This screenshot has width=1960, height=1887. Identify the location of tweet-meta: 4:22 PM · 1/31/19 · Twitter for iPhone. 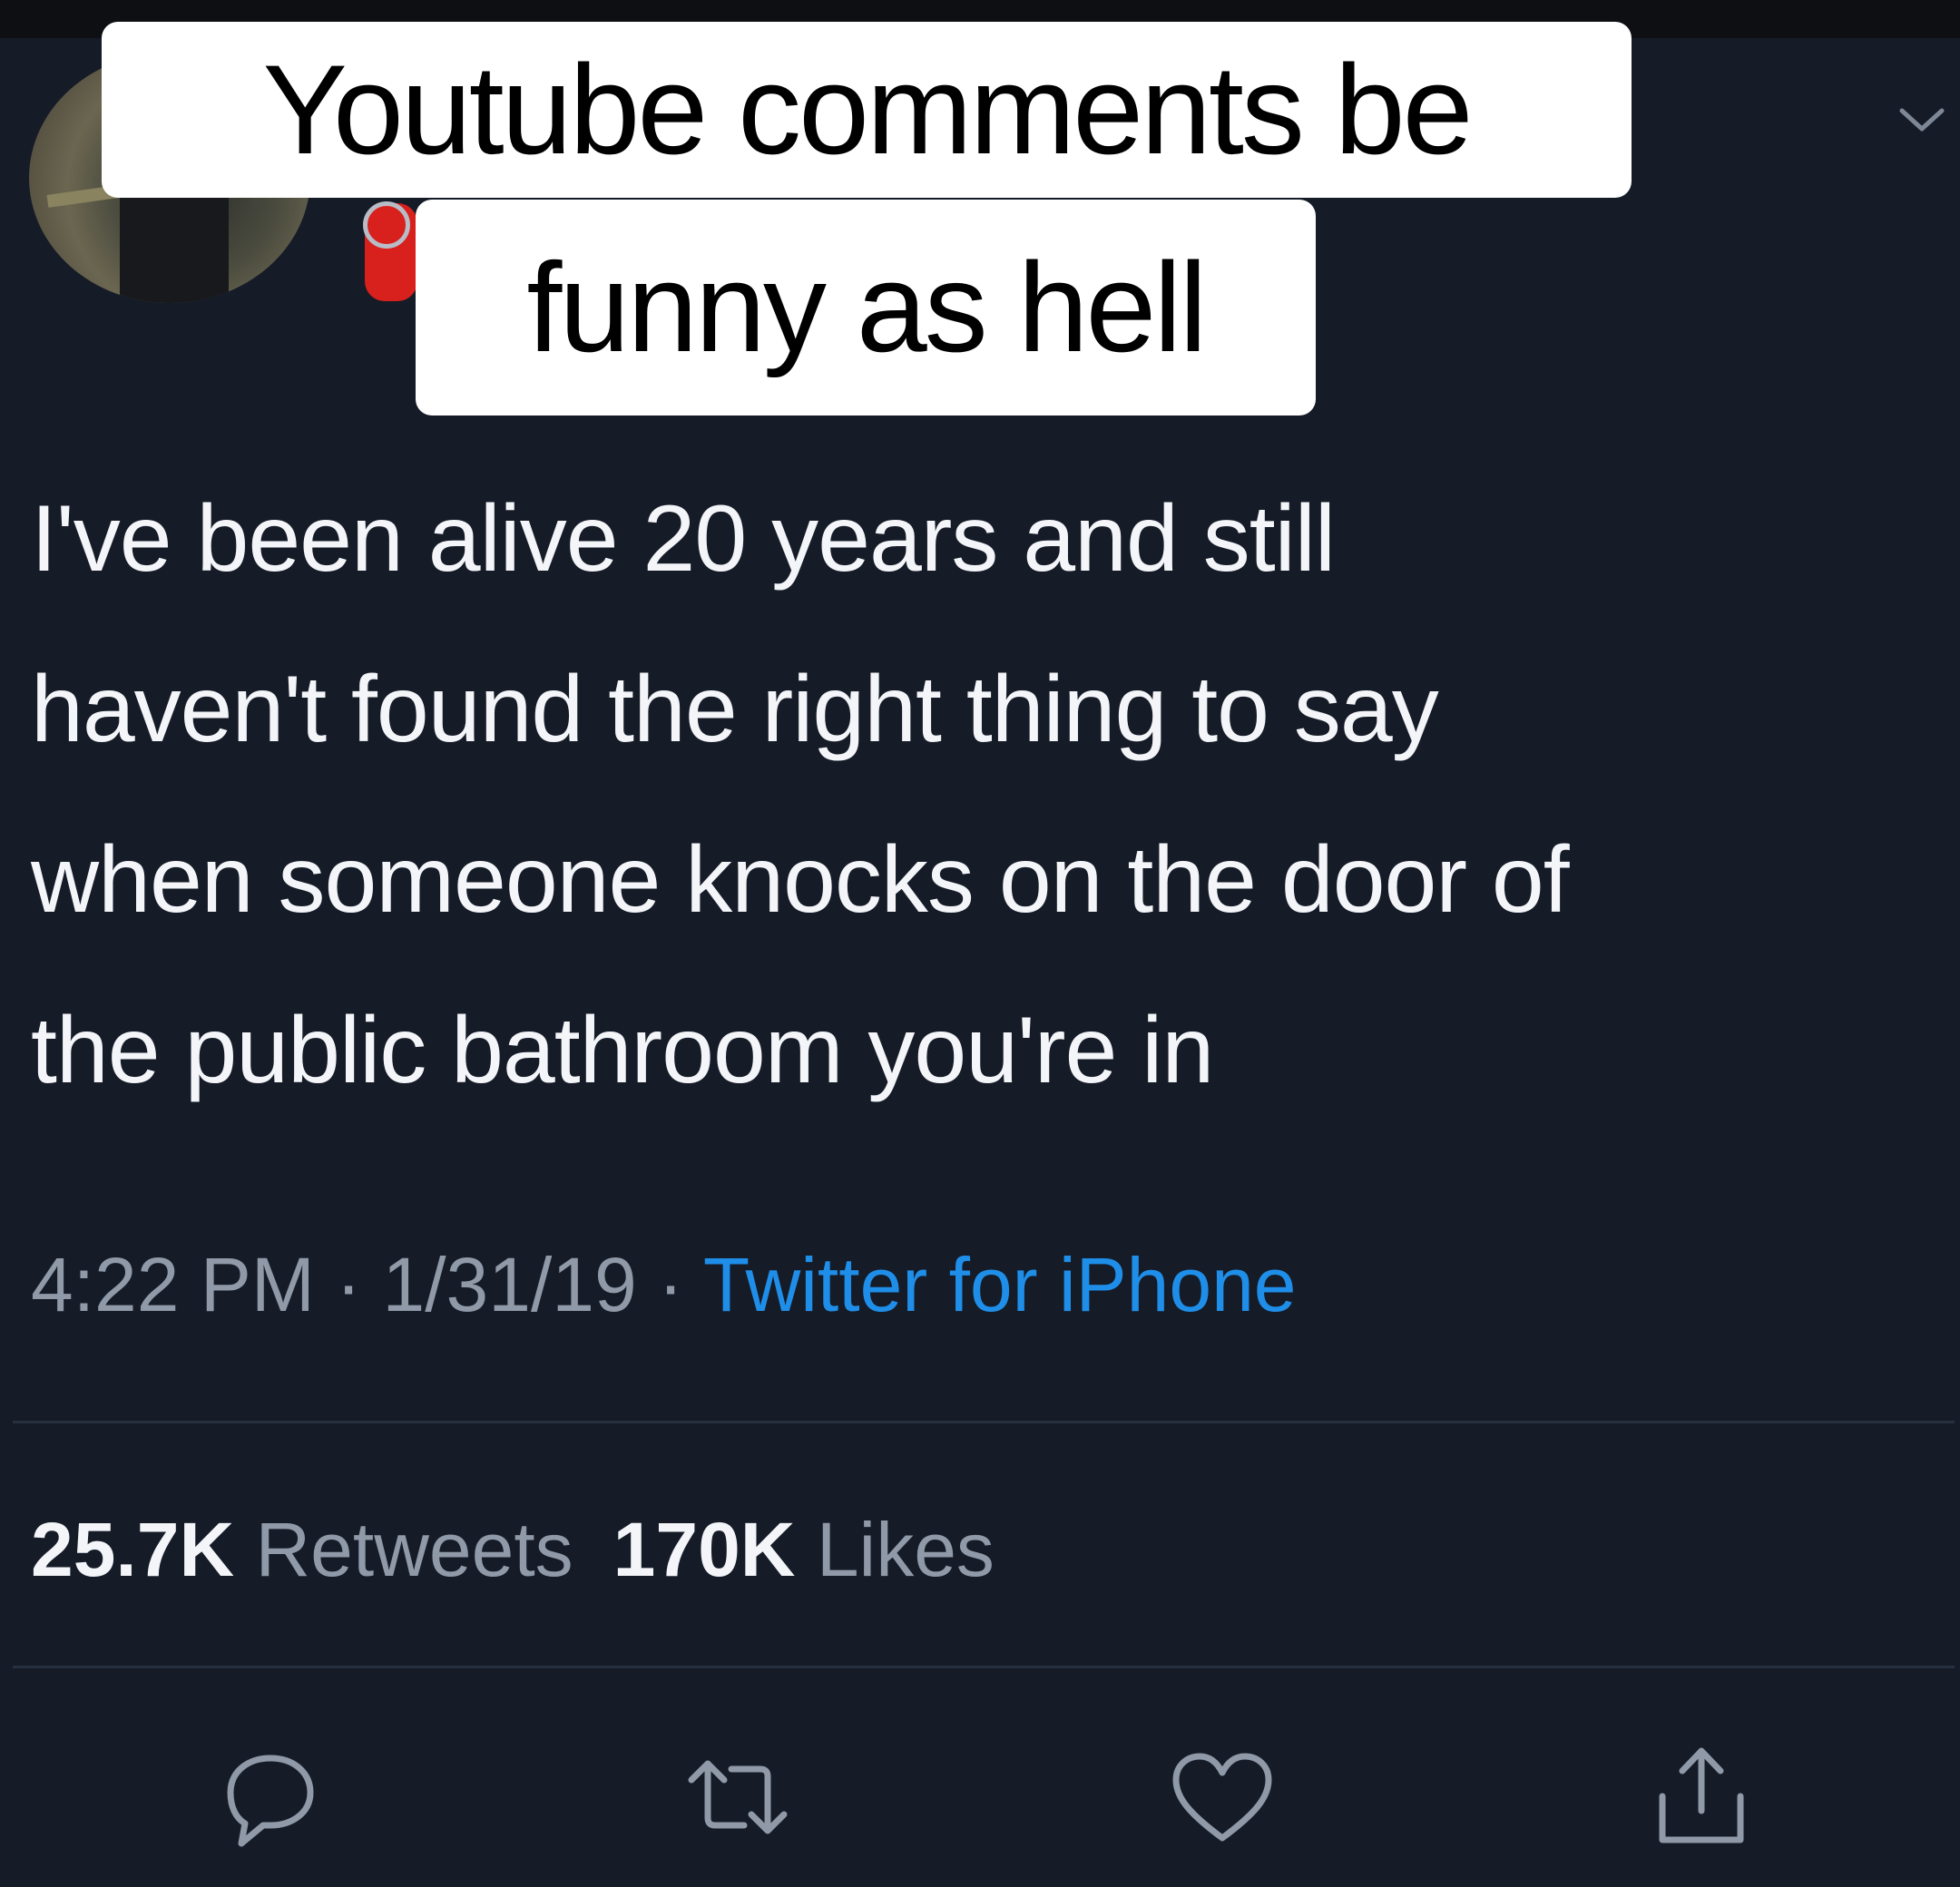
(664, 1285).